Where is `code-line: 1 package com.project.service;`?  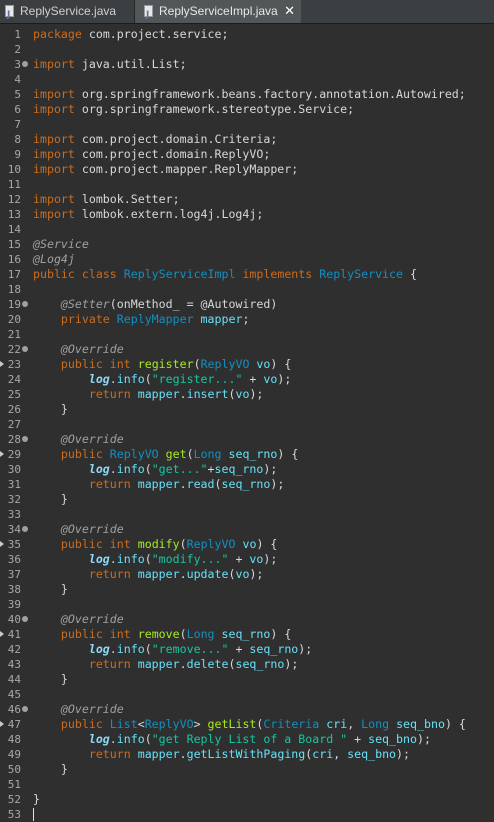 code-line: 1 package com.project.service; is located at coordinates (247, 34).